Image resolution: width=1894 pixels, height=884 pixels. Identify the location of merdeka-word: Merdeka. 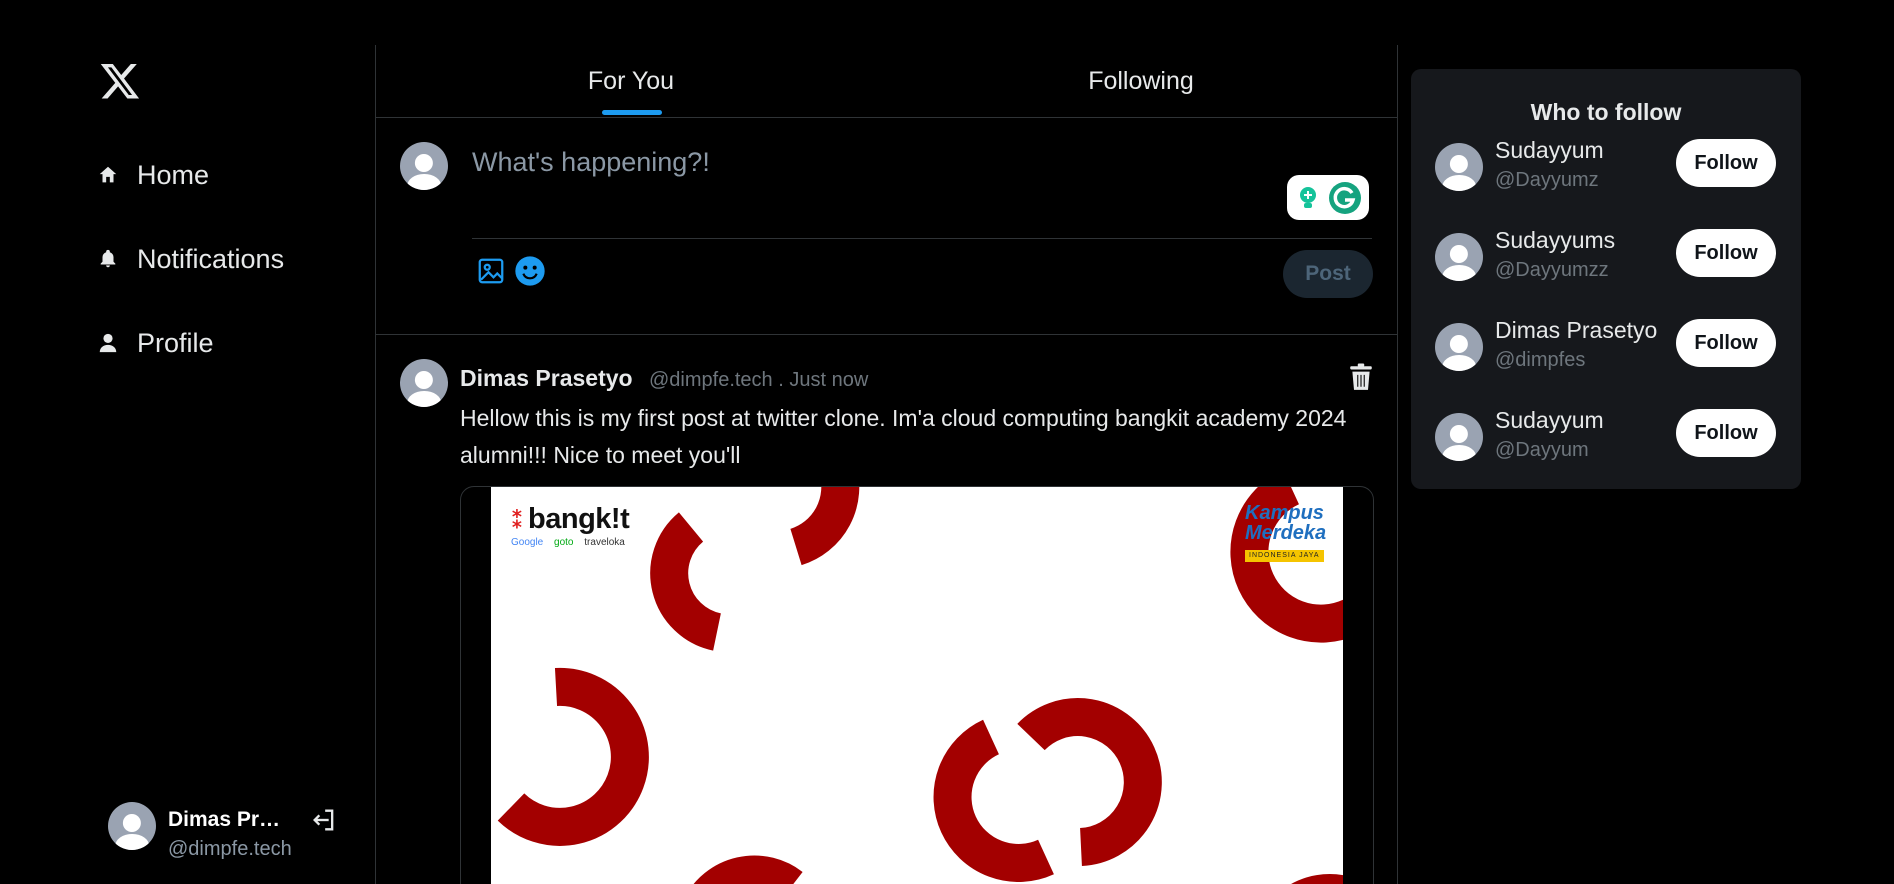
(1286, 533).